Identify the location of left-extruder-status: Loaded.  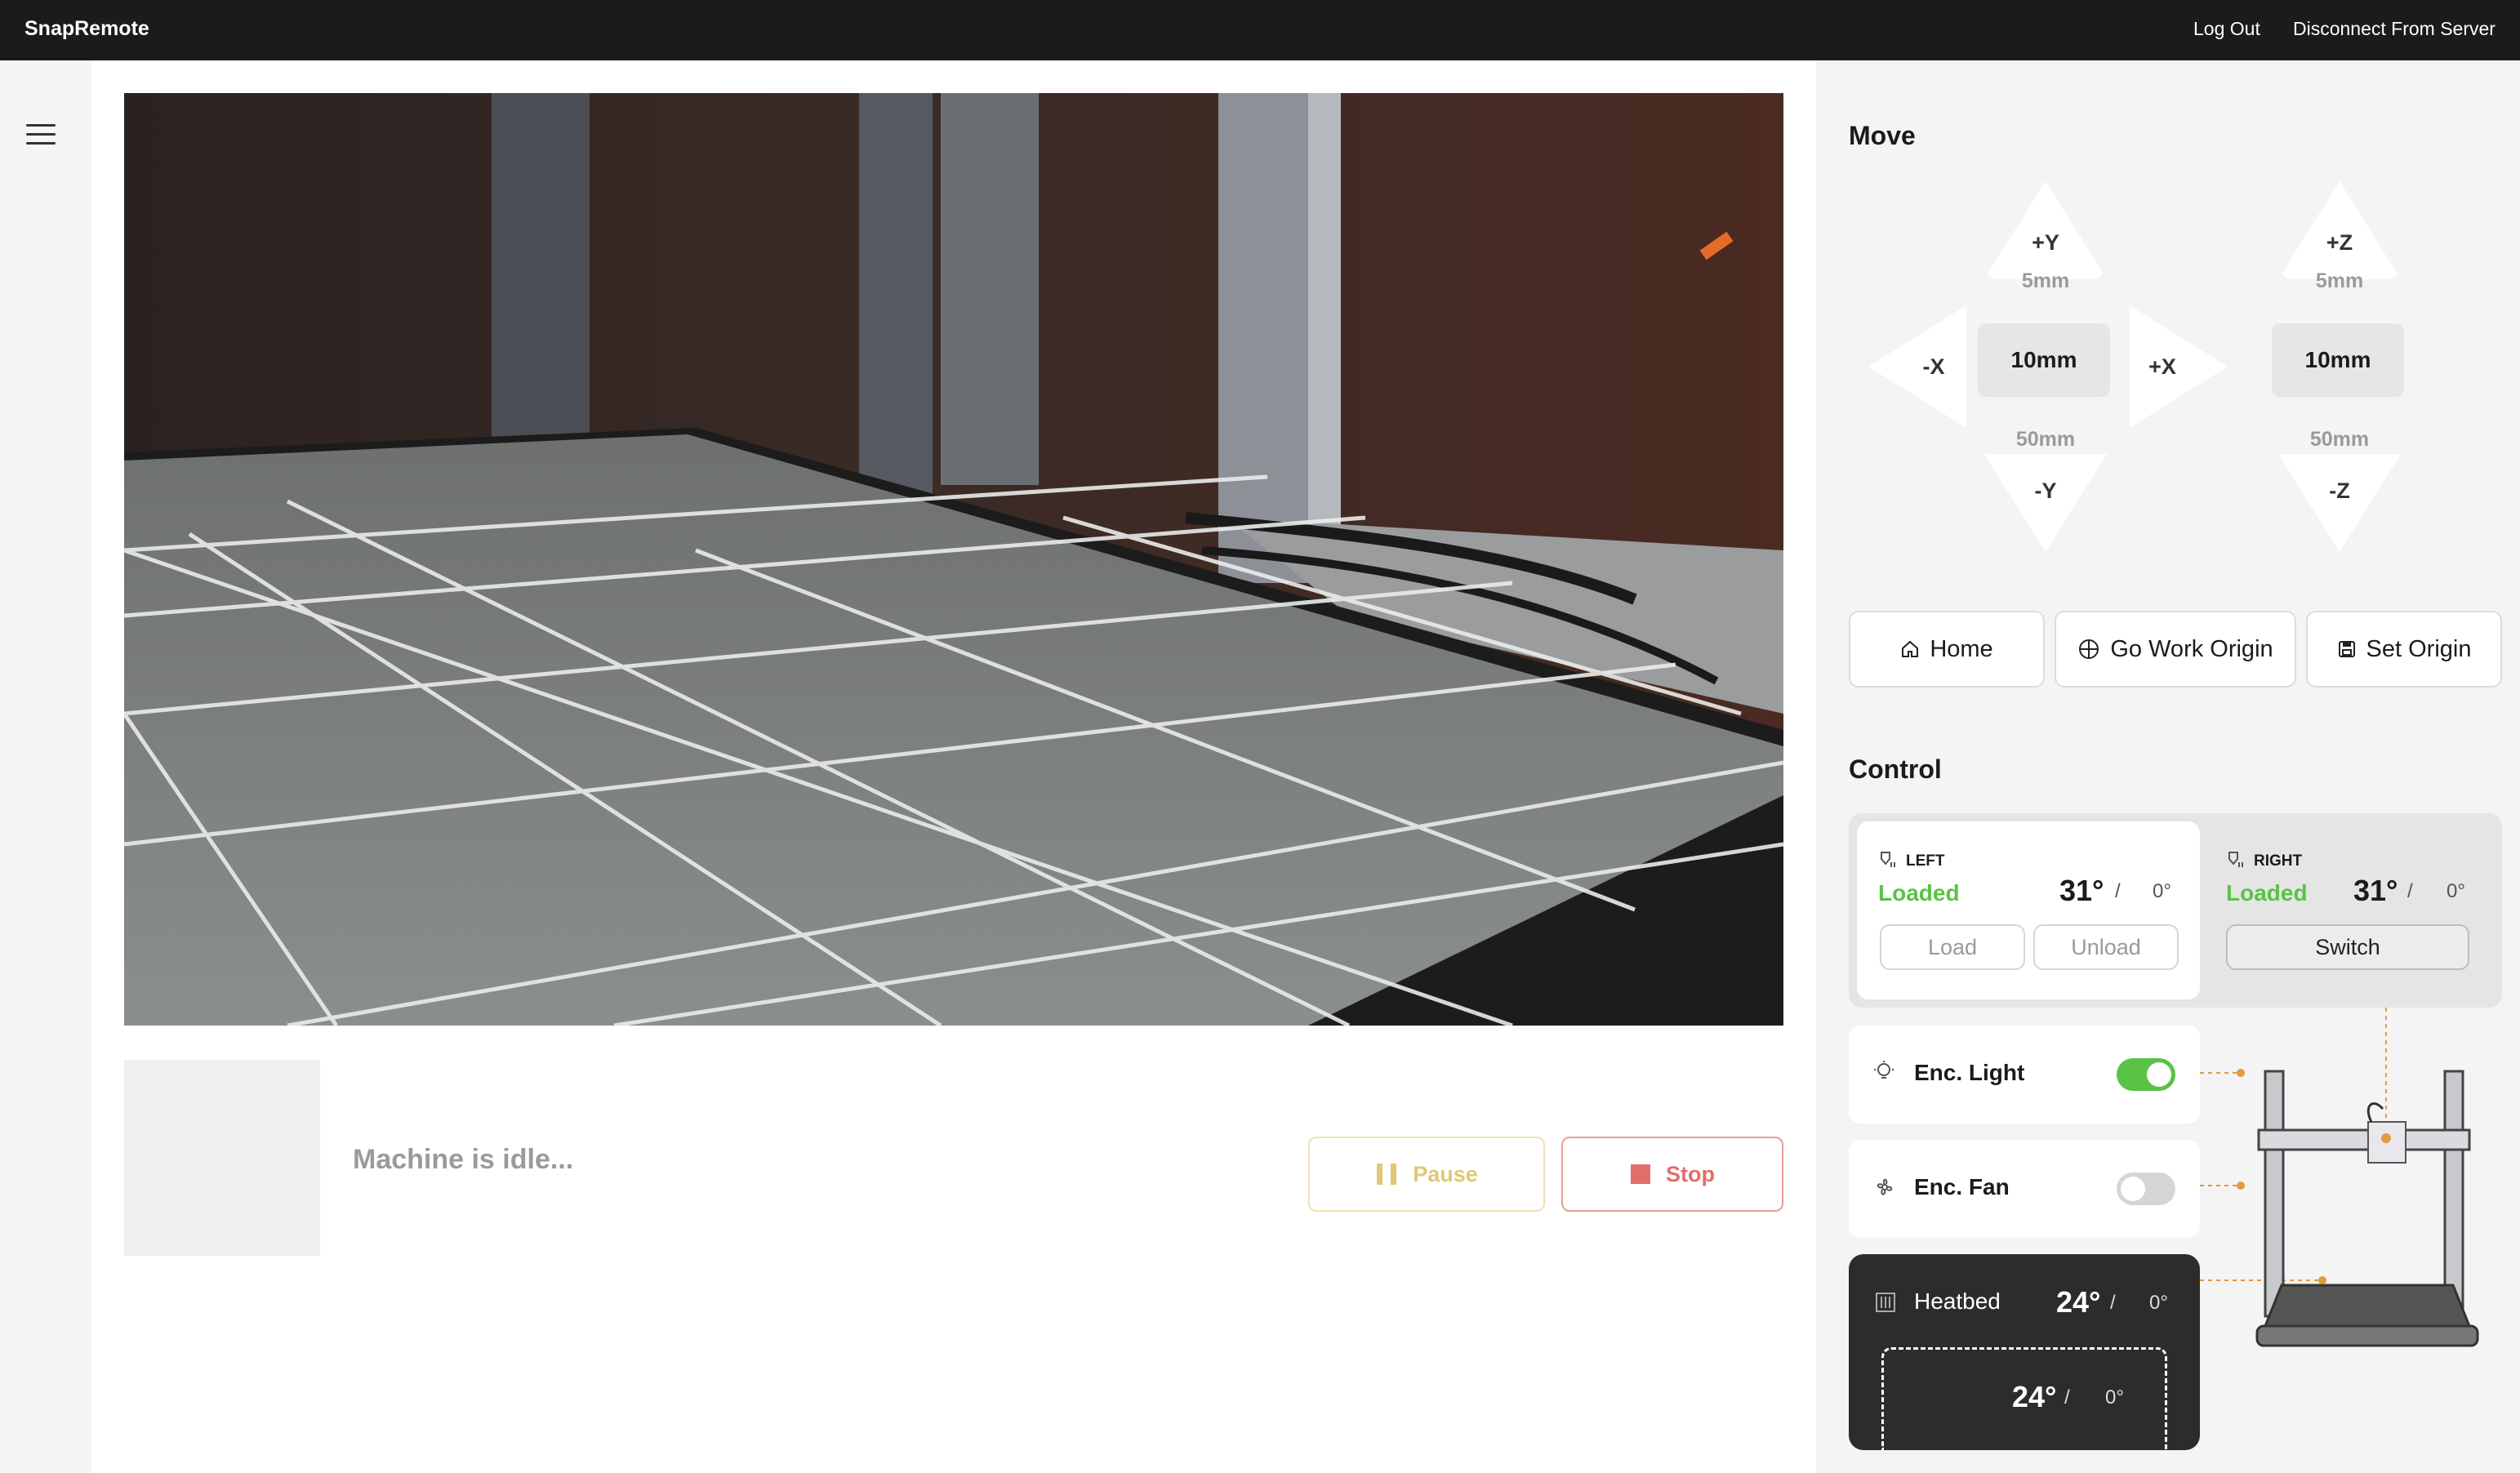
(1919, 893).